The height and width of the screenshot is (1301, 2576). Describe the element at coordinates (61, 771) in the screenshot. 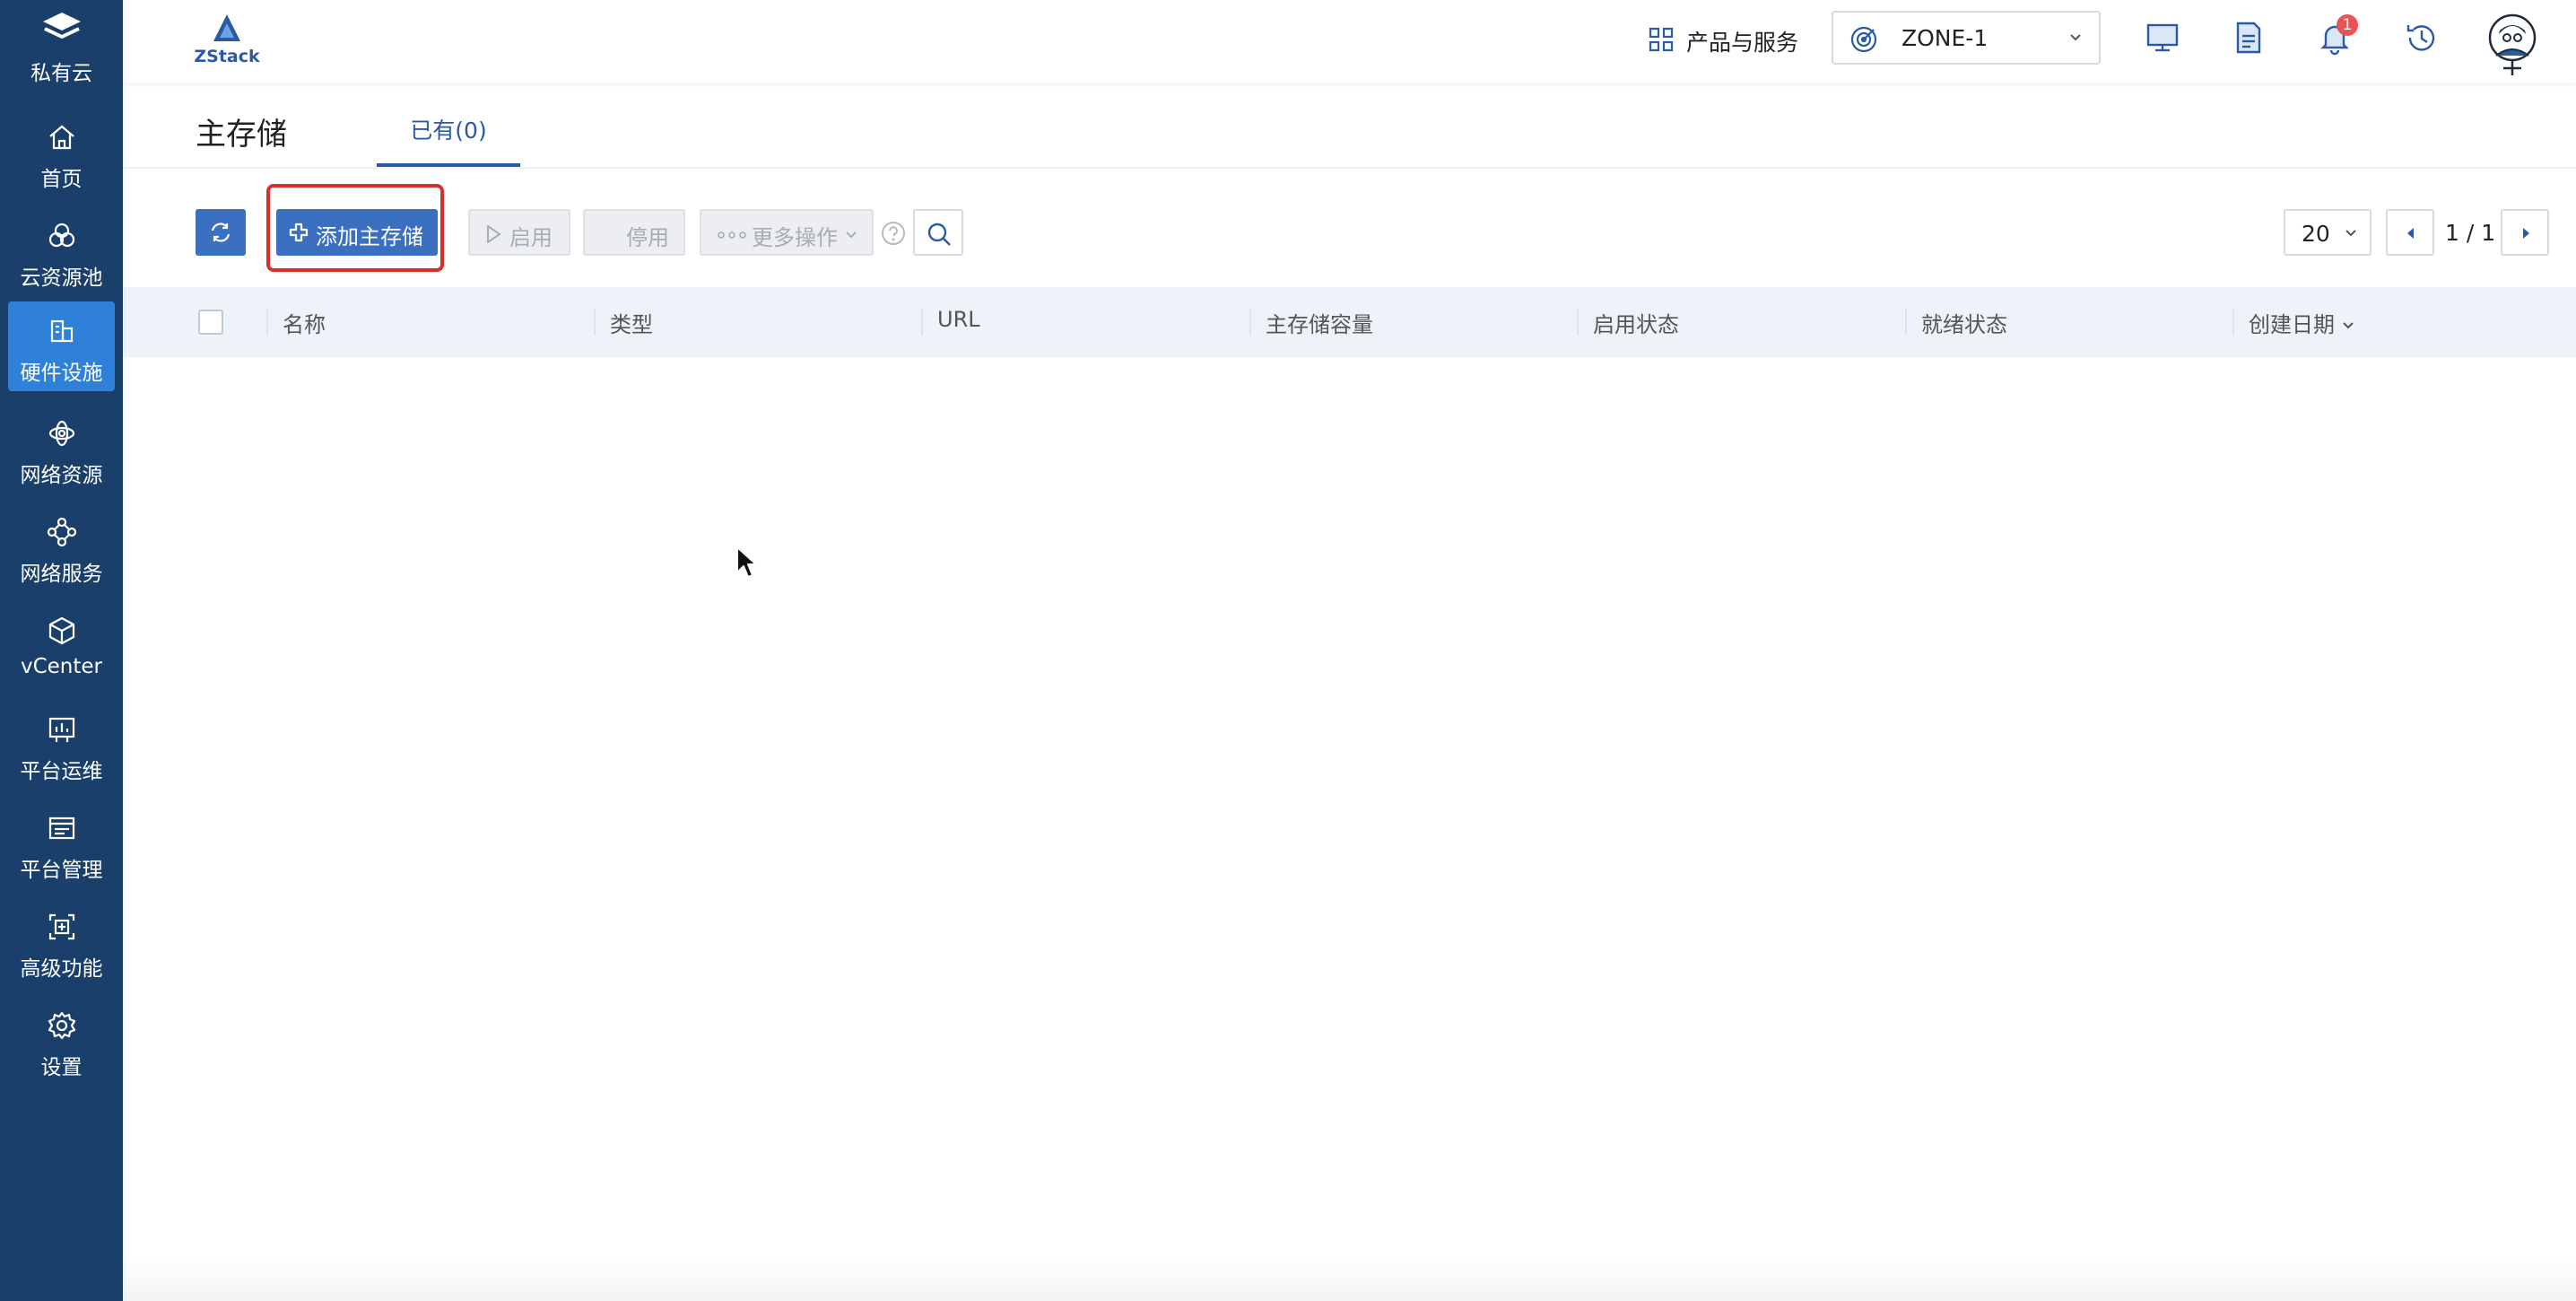

I see `sidebar-item-label: 平台运维` at that location.